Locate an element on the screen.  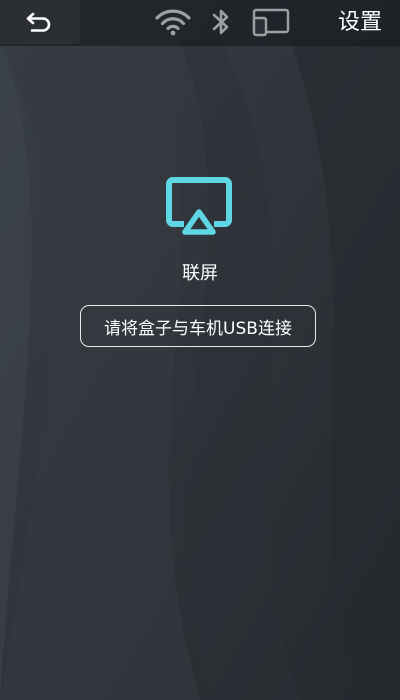
mirror-title: 联屏 is located at coordinates (200, 273).